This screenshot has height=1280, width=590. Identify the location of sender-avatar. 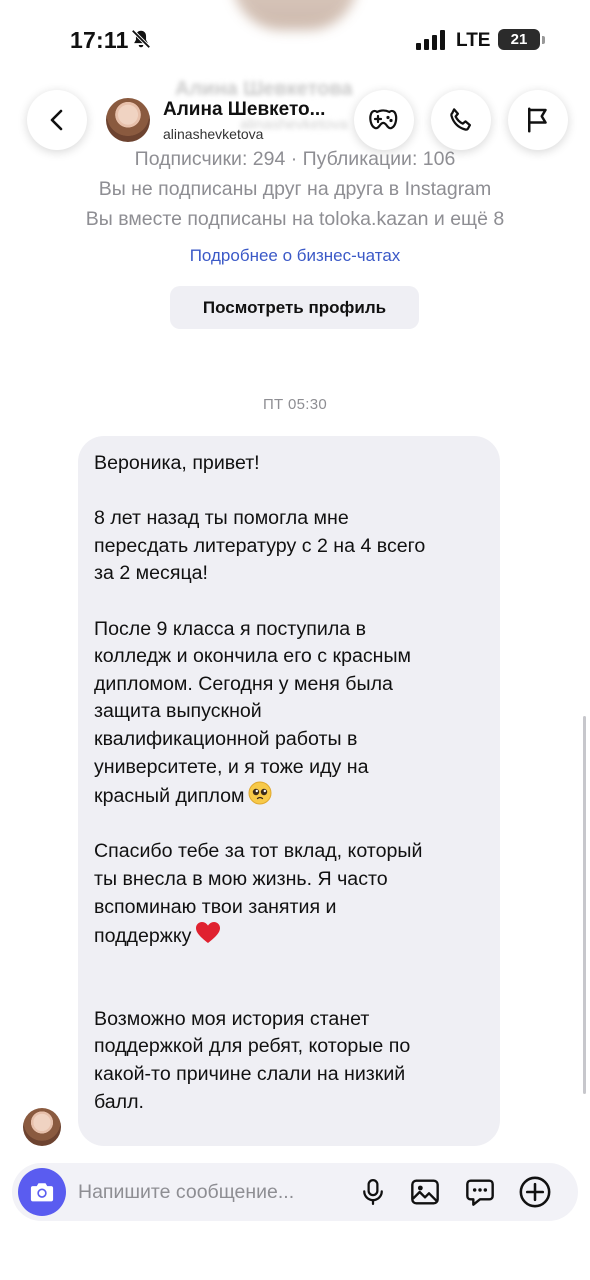
(42, 1127).